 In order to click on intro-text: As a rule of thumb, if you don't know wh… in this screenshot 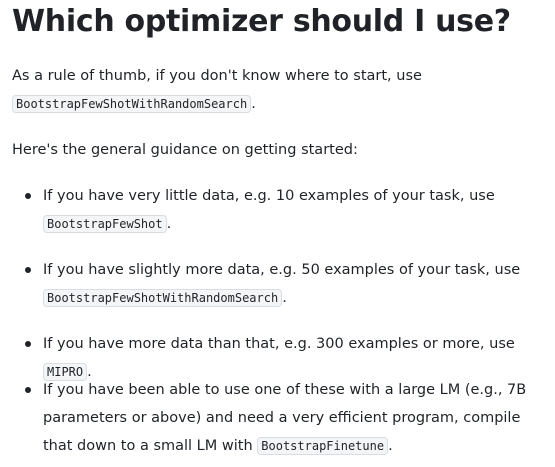, I will do `click(217, 76)`.